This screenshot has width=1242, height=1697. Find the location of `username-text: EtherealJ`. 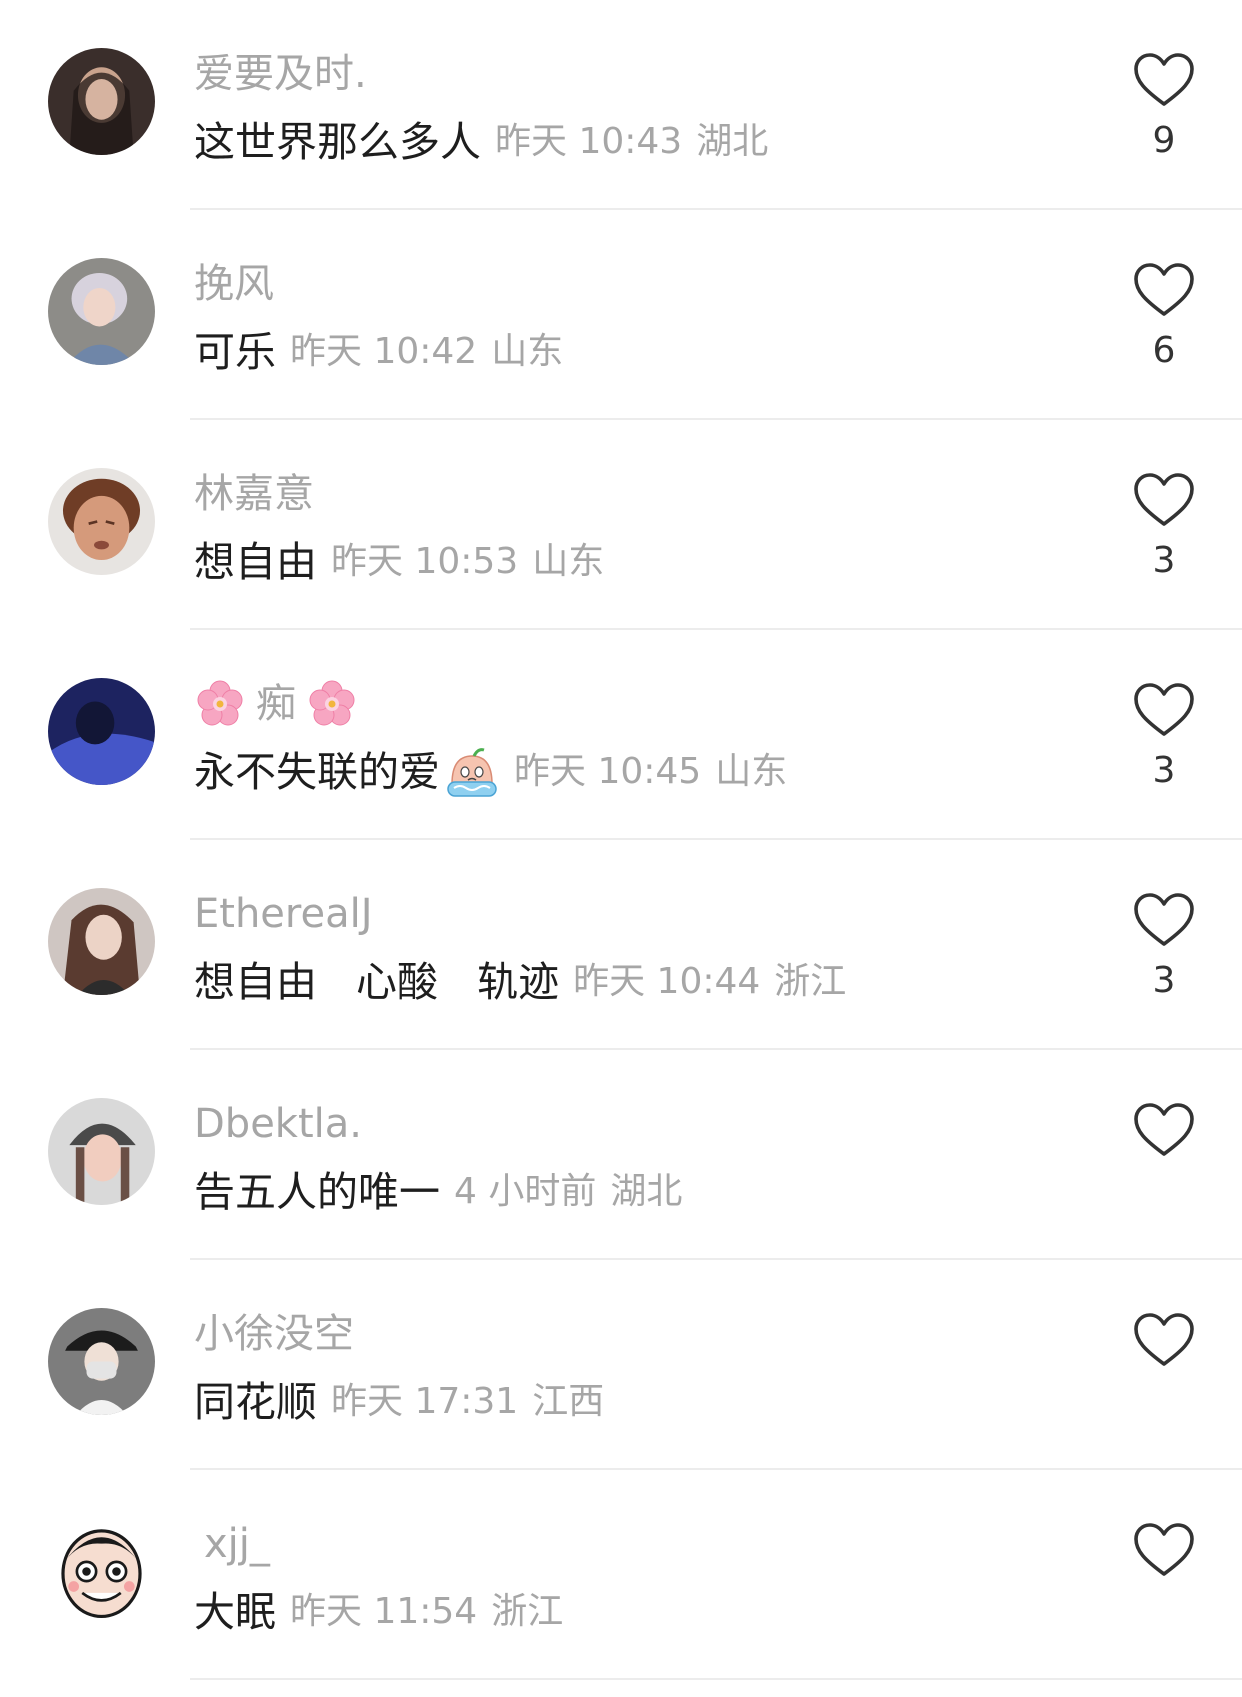

username-text: EtherealJ is located at coordinates (283, 914).